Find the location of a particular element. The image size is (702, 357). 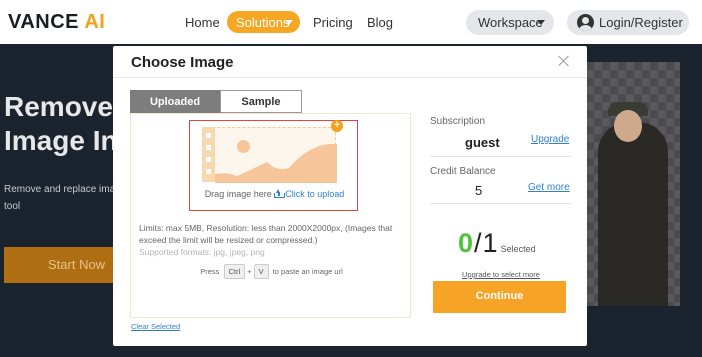

credit-balance-value: 5 is located at coordinates (479, 190).